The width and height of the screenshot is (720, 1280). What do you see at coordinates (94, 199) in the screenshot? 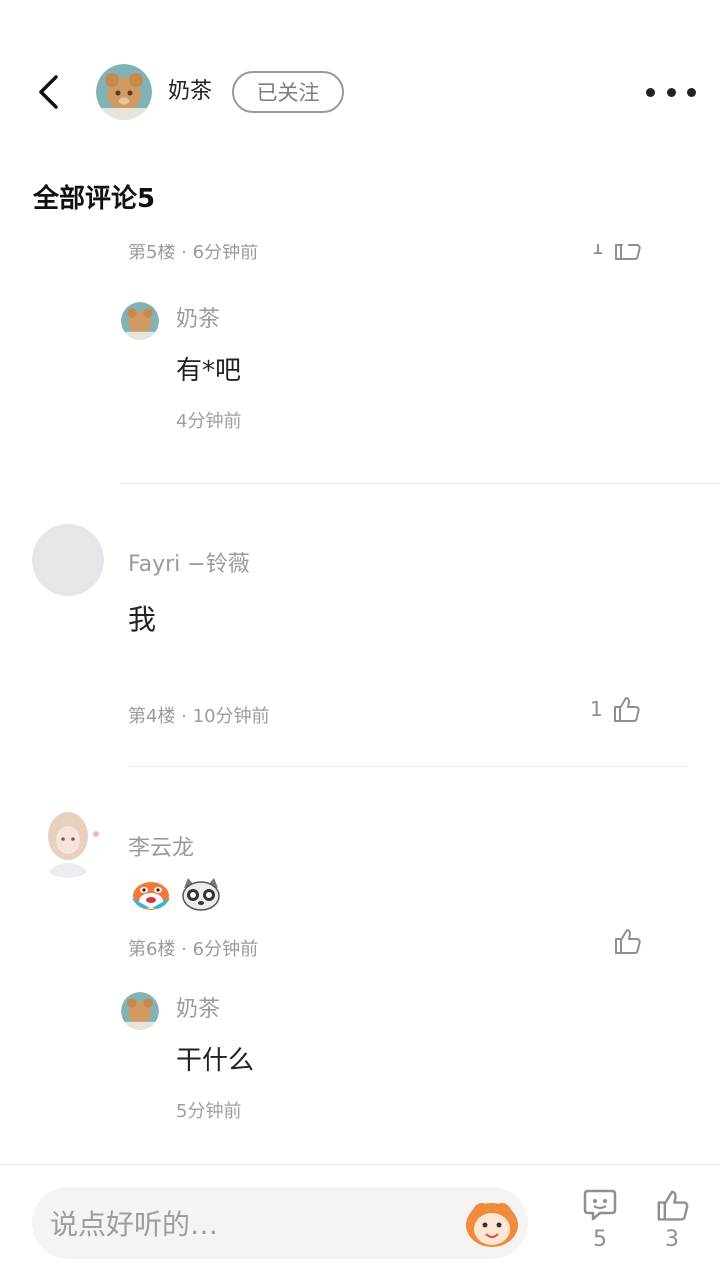
I see `comments-section-title: 全部评论5` at bounding box center [94, 199].